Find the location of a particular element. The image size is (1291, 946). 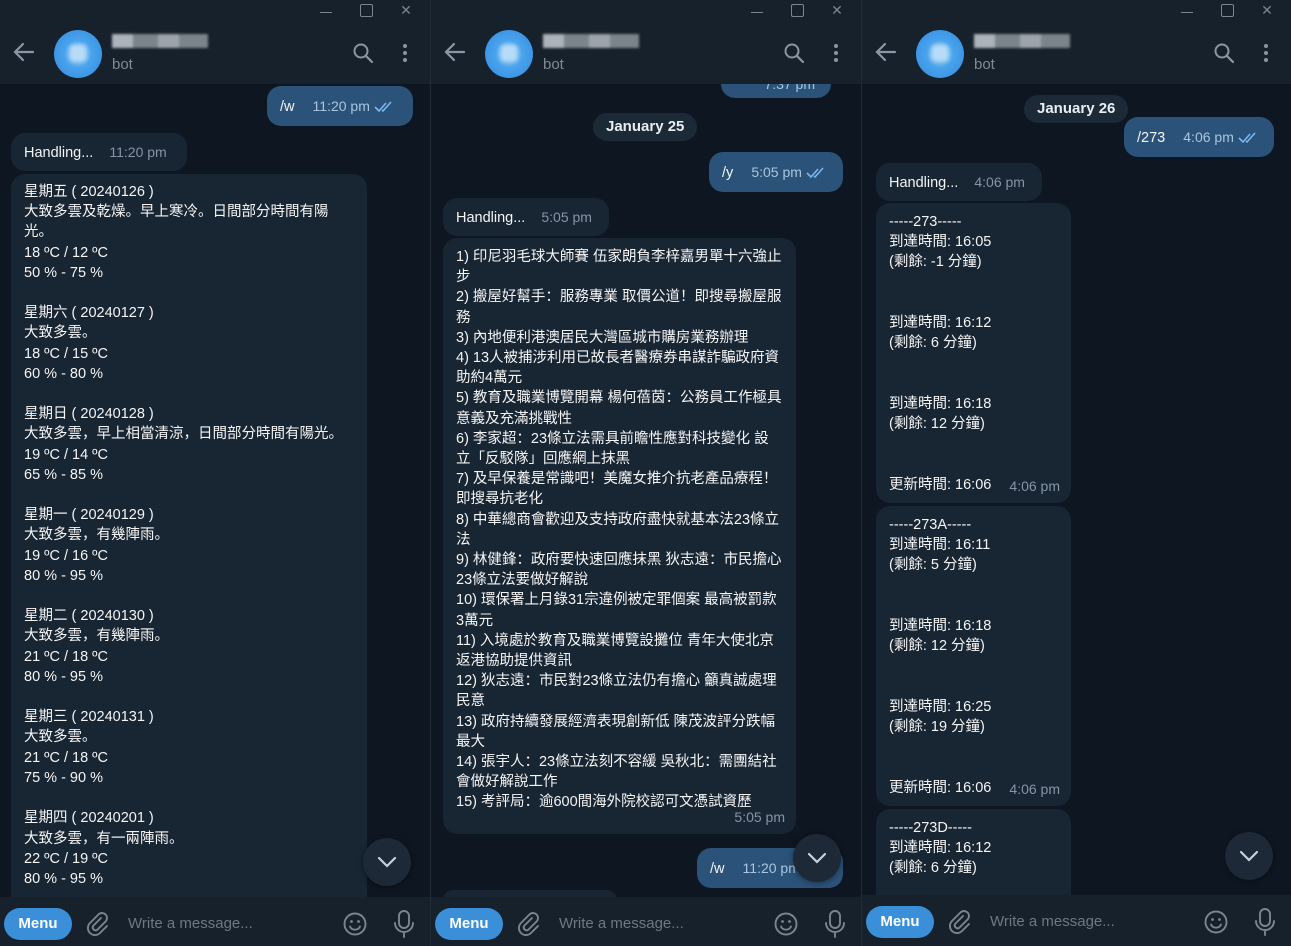

bus-eta-message: -----273D----- 到達時間: 16:12 (剩餘: 6 分鐘) is located at coordinates (973, 853).